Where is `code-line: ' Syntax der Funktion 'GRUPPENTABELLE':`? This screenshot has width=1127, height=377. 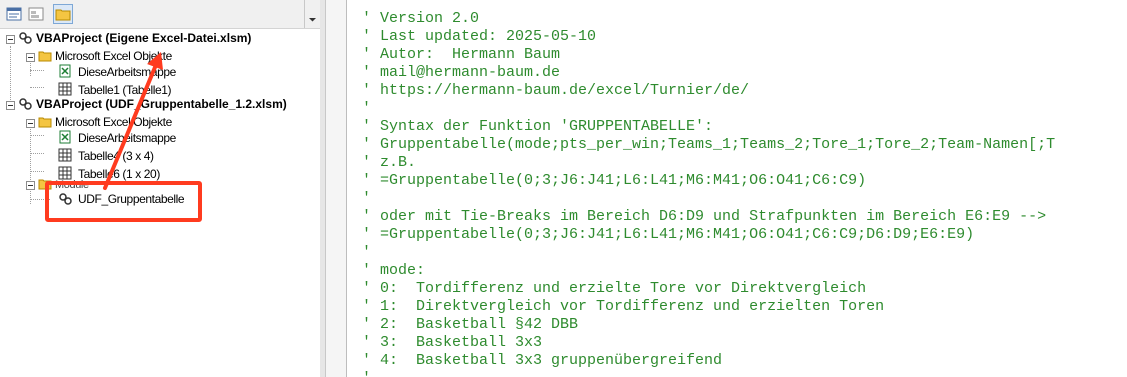 code-line: ' Syntax der Funktion 'GRUPPENTABELLE': is located at coordinates (538, 126).